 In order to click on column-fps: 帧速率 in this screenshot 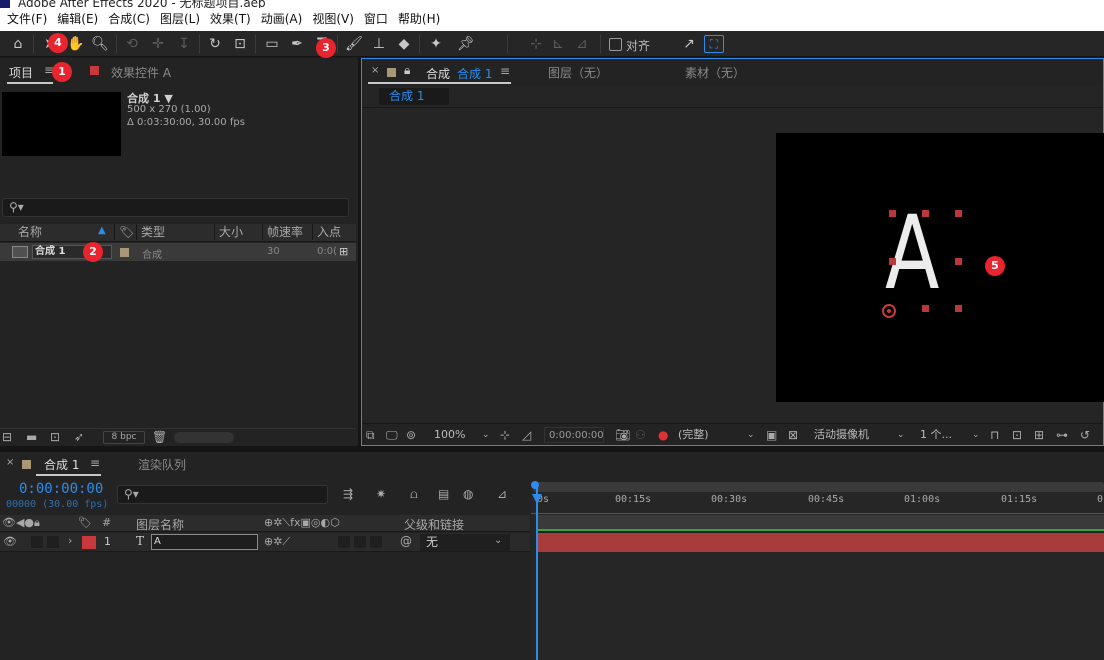, I will do `click(287, 232)`.